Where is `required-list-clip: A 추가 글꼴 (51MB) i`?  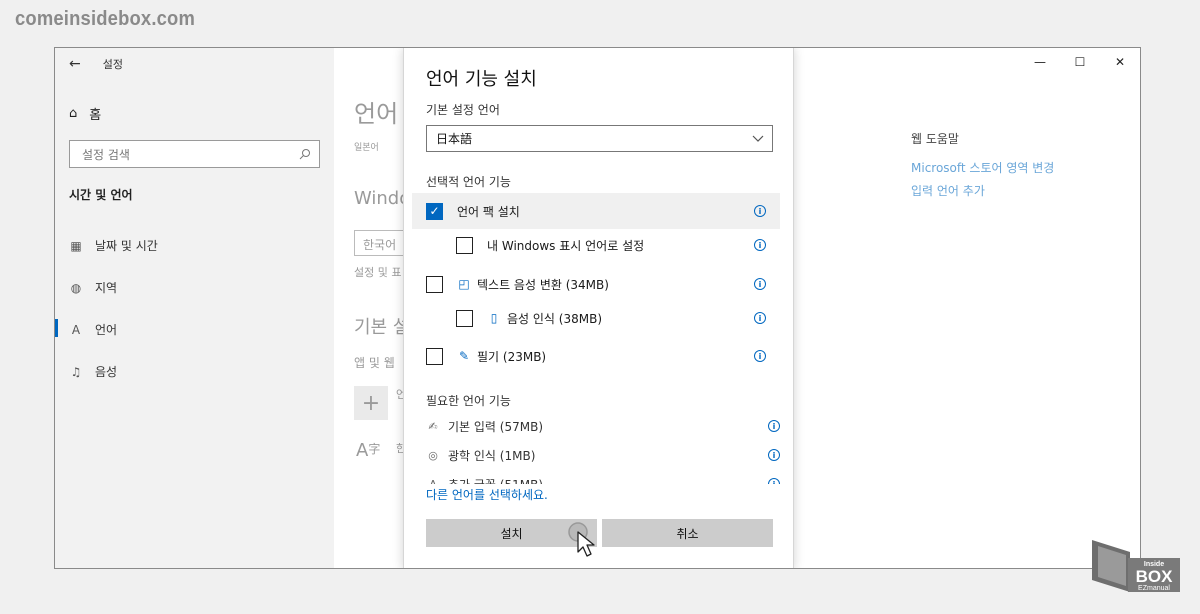 required-list-clip: A 추가 글꼴 (51MB) i is located at coordinates (599, 478).